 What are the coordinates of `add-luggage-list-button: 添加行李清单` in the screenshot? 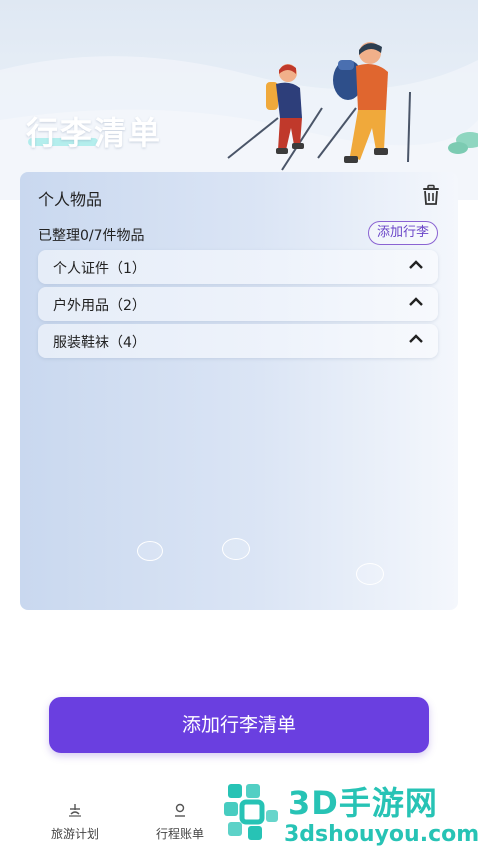 It's located at (239, 725).